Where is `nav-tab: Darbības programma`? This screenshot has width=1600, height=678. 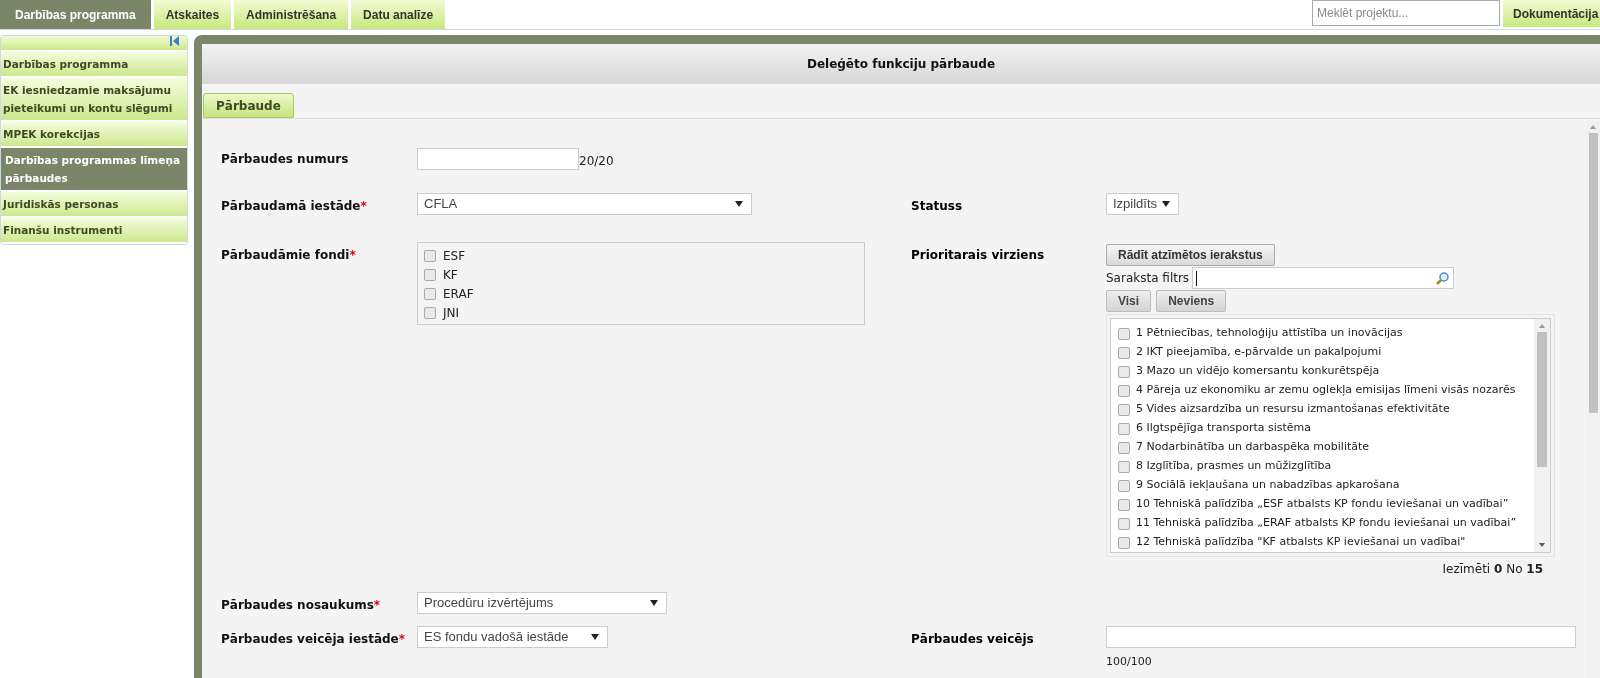
nav-tab: Darbības programma is located at coordinates (75, 14).